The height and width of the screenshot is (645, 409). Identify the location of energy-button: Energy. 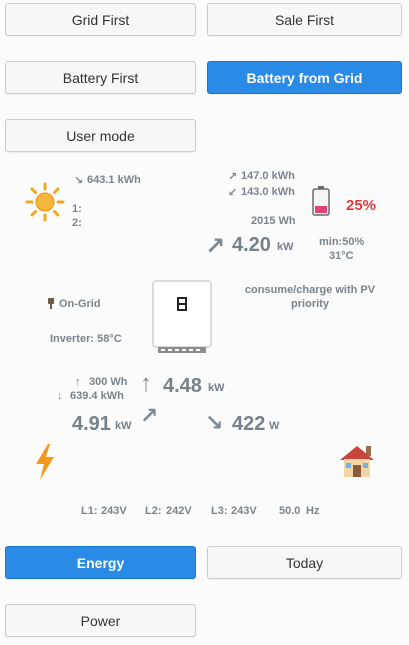
(100, 562).